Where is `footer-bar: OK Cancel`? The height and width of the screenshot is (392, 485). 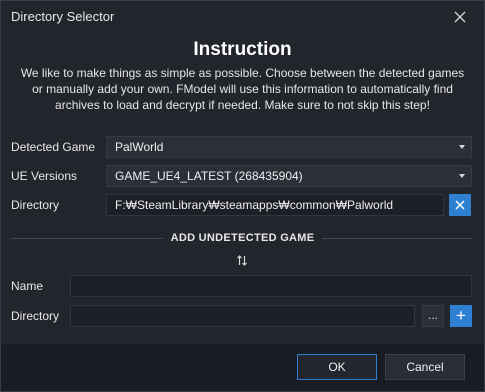
footer-bar: OK Cancel is located at coordinates (242, 367).